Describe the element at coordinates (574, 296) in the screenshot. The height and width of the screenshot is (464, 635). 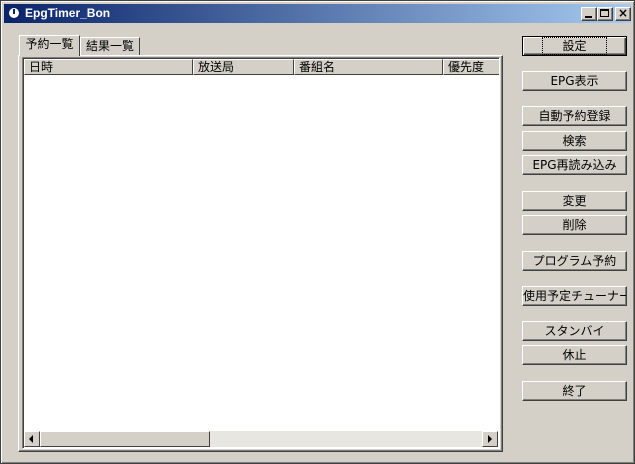
I see `tuner-usage-button: 使用予定チューナー` at that location.